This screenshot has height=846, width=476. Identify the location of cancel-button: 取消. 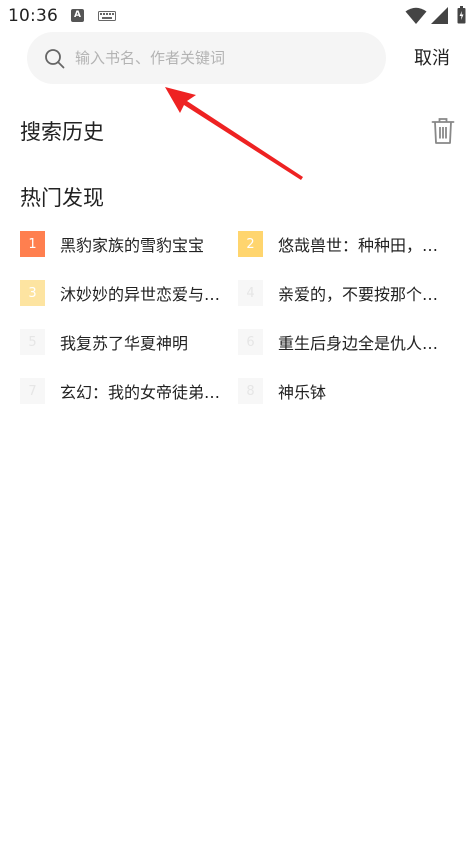
(432, 59).